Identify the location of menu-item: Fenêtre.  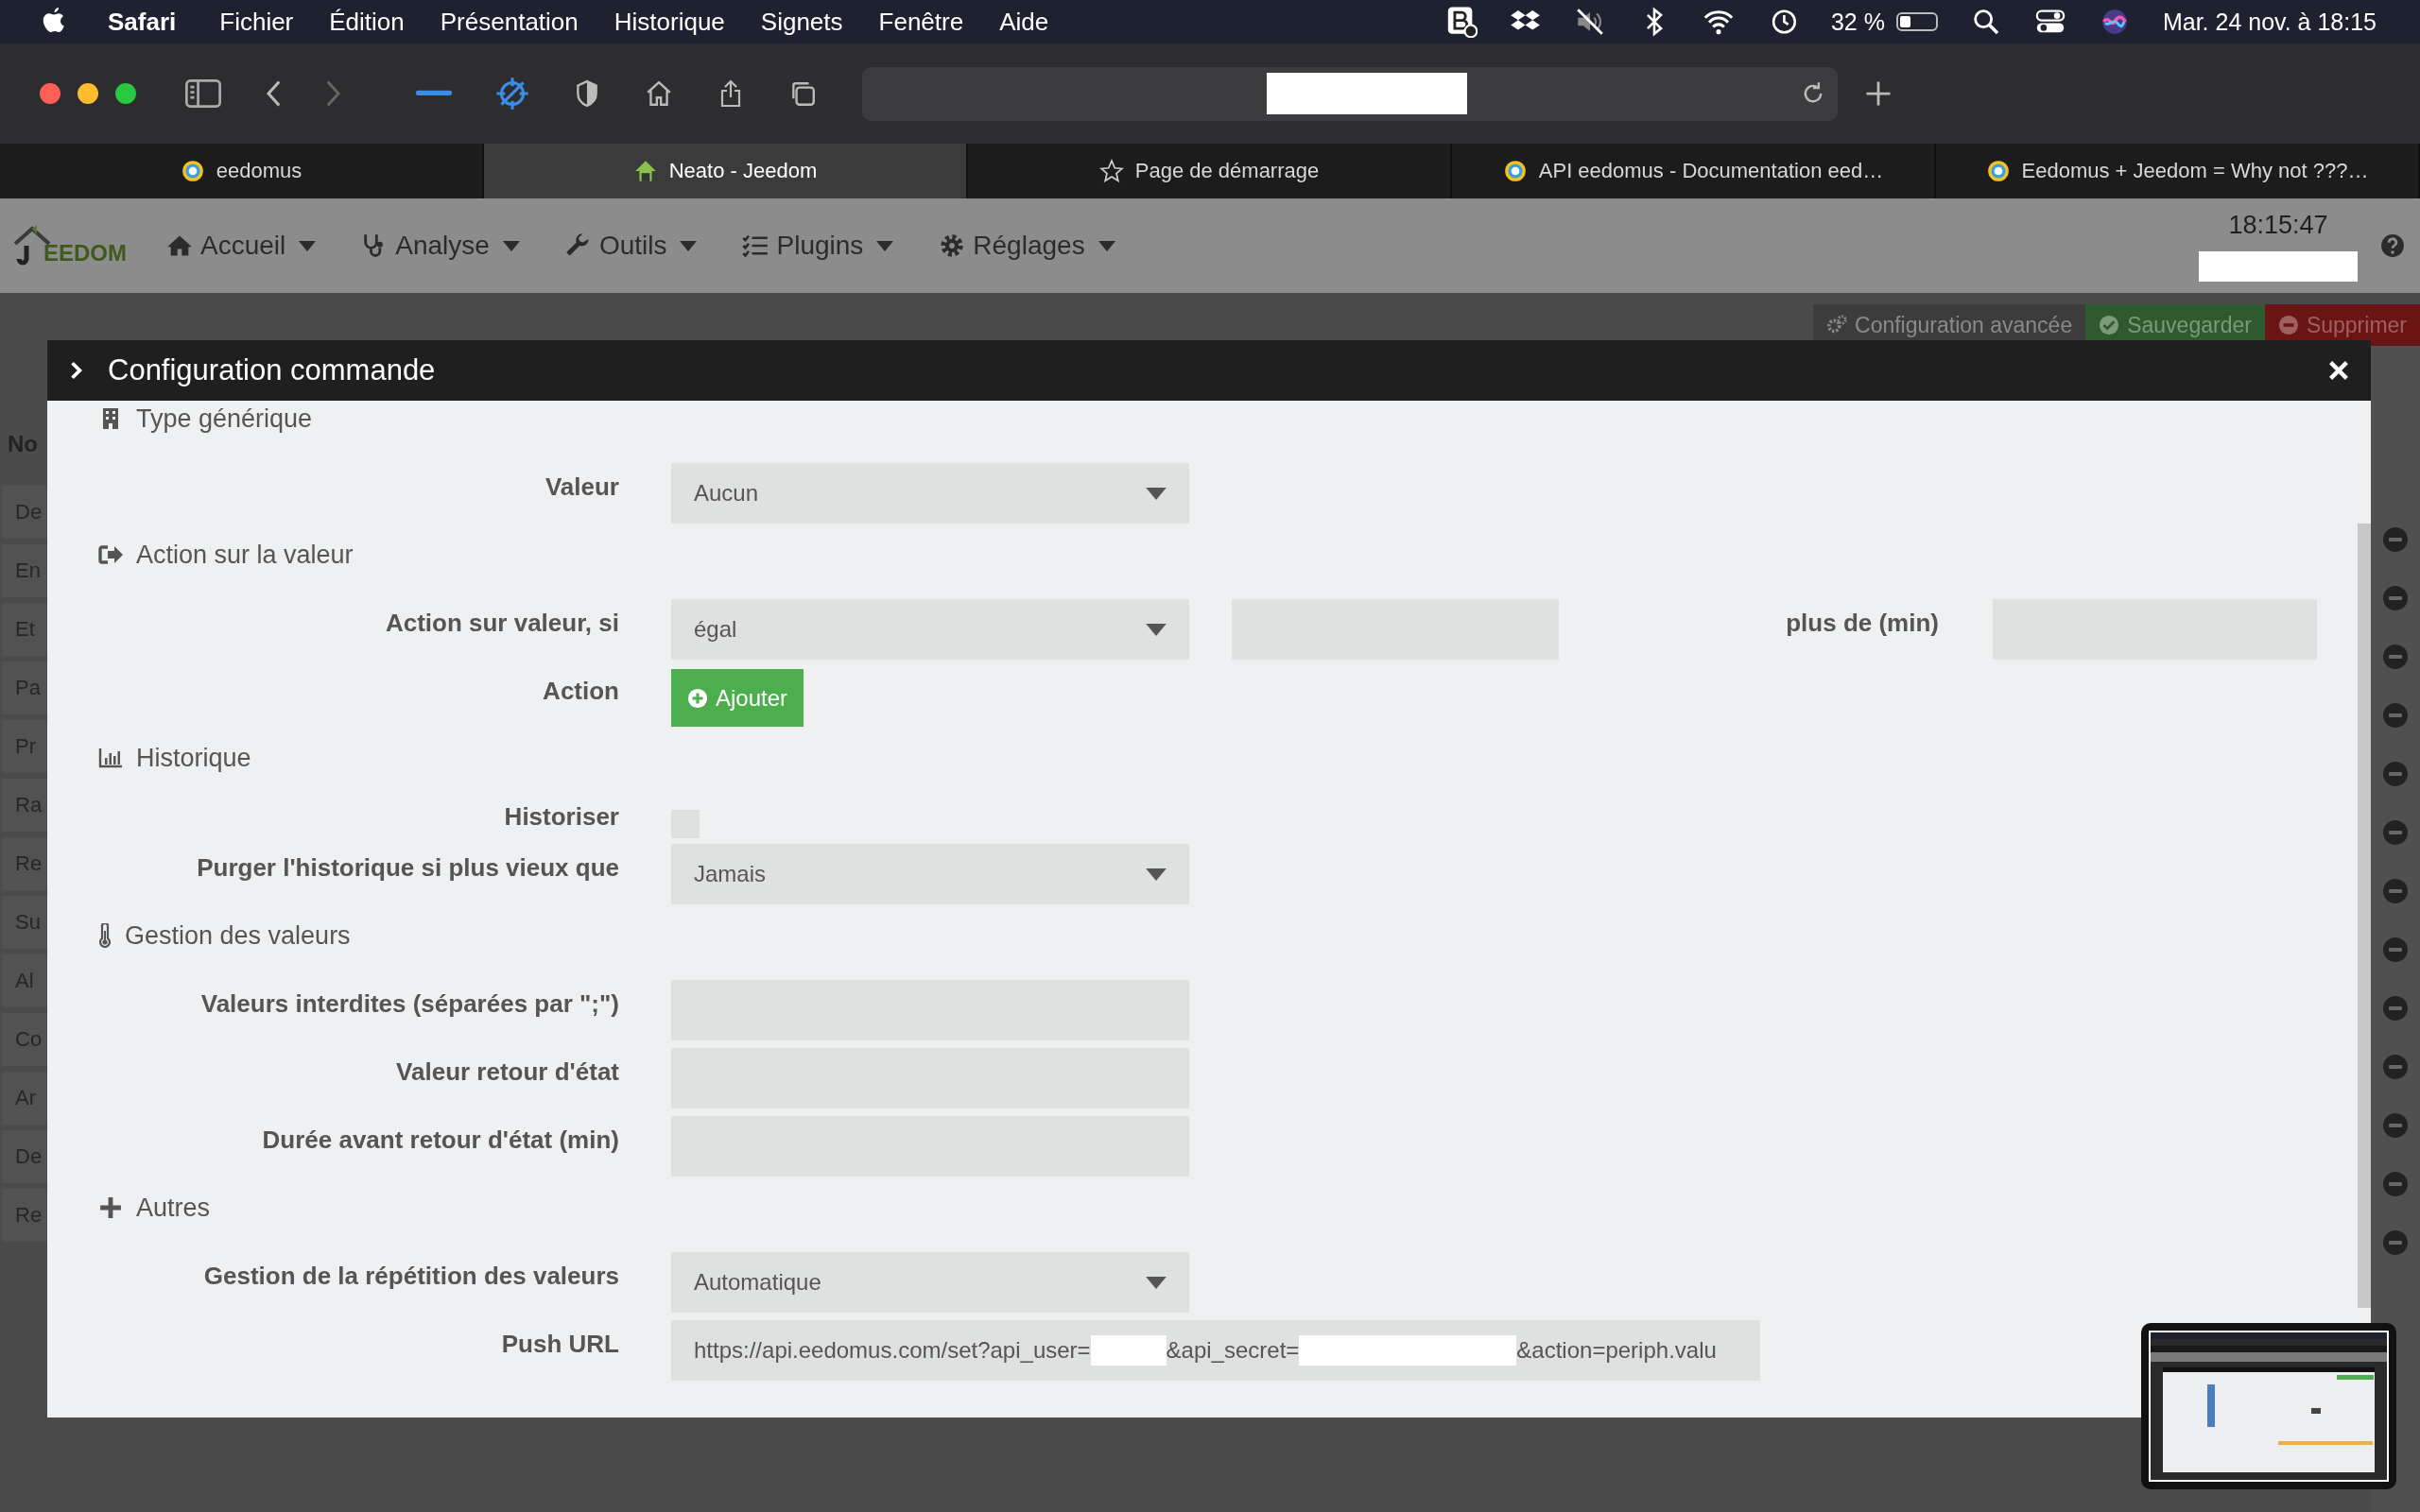
(921, 22).